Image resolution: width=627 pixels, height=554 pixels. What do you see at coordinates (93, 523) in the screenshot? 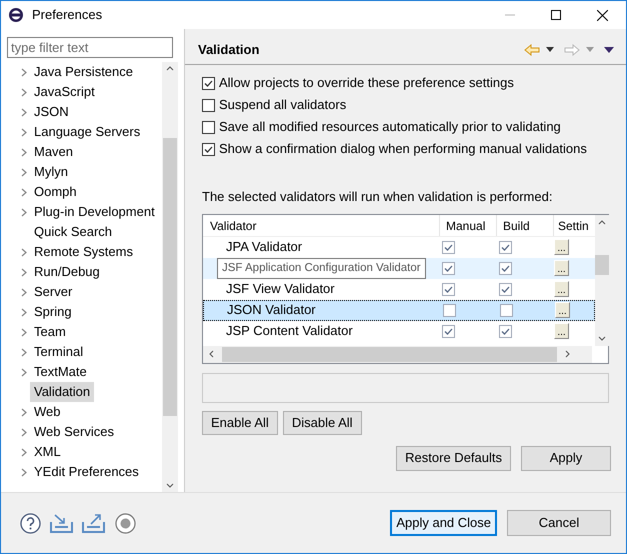
I see `export-icon` at bounding box center [93, 523].